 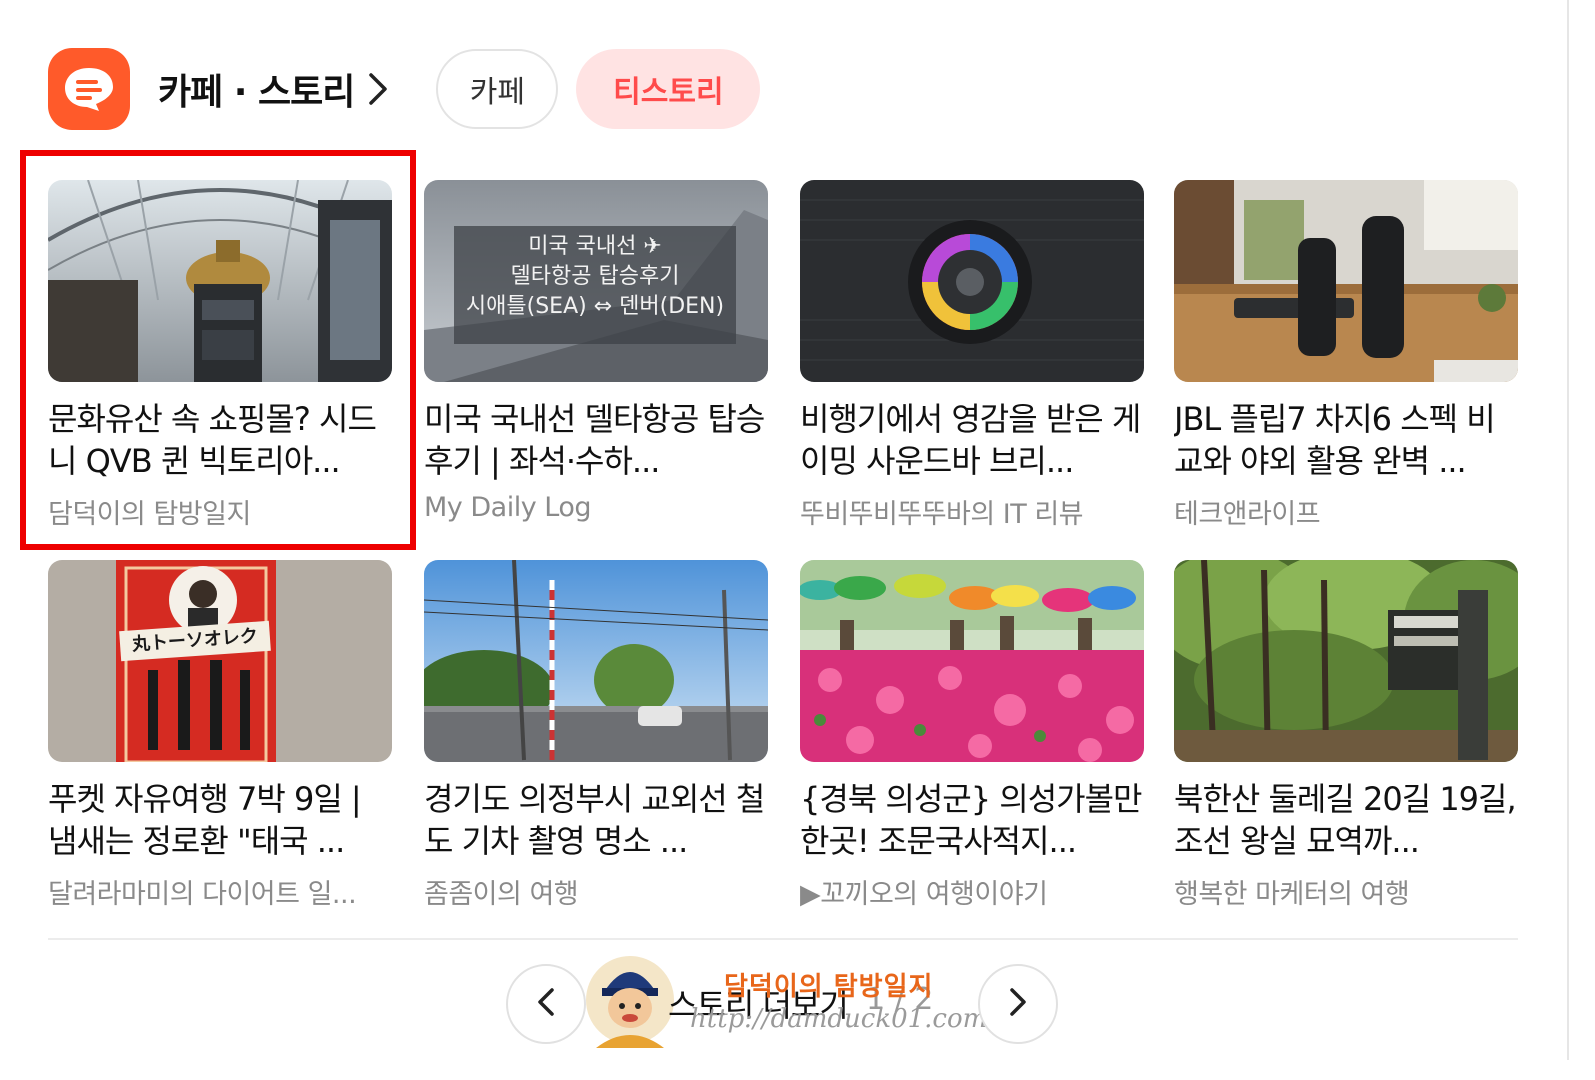 I want to click on section-header: 카페 · 스토리 카페 티스토리, so click(x=404, y=89).